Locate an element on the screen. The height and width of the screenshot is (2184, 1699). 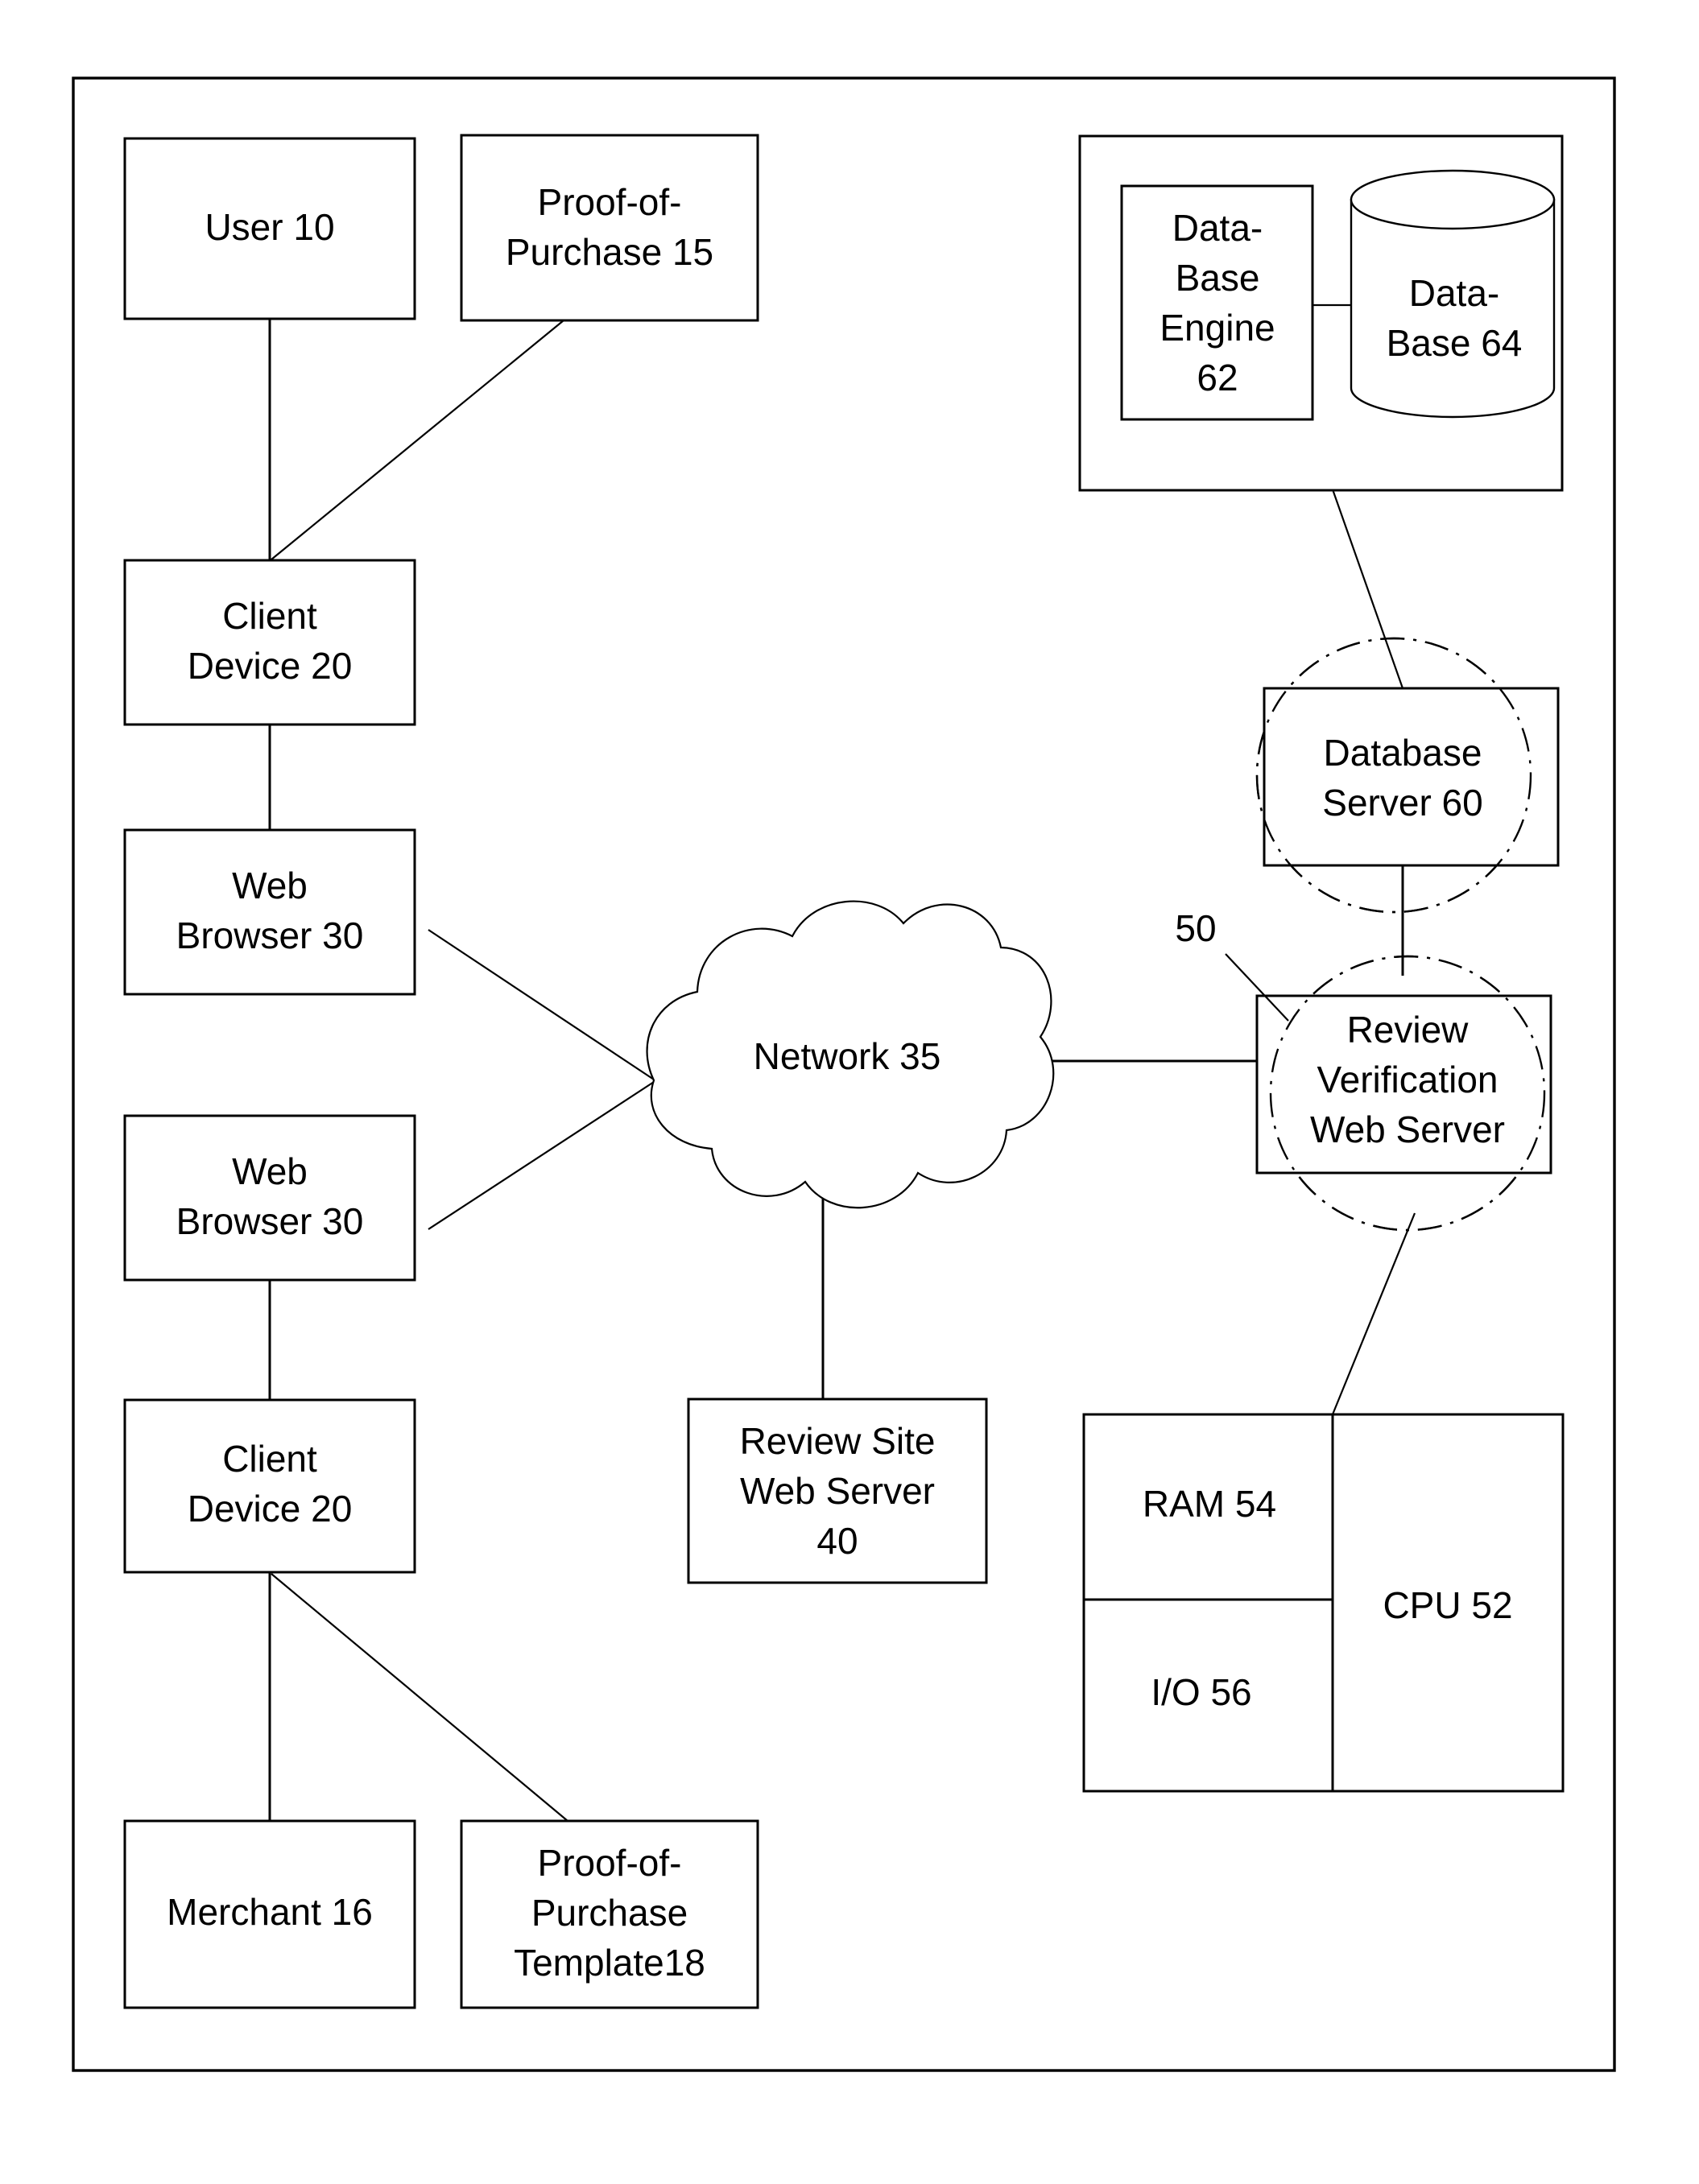
client-device-top-label-line2: Device 20 is located at coordinates (270, 666).